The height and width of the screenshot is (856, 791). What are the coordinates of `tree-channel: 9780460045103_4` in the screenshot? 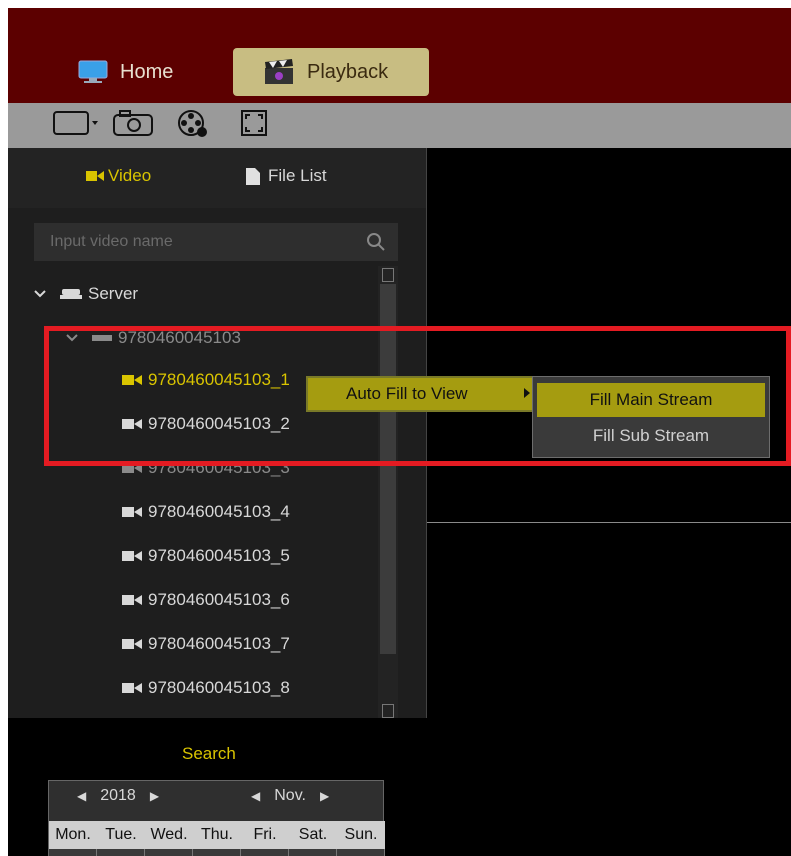 It's located at (206, 512).